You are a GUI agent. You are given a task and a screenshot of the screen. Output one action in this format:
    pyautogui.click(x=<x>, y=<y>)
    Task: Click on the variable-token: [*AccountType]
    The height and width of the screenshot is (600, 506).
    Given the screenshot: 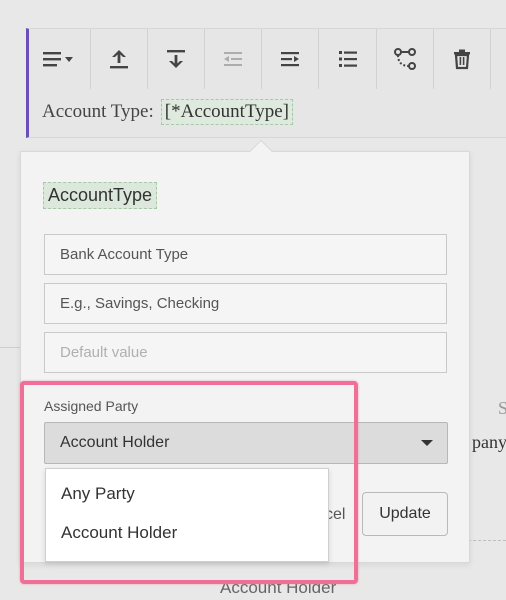 What is the action you would take?
    pyautogui.click(x=226, y=112)
    